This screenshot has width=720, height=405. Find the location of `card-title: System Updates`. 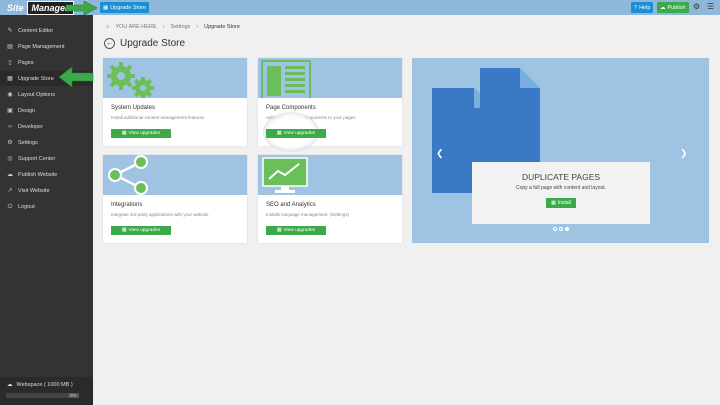

card-title: System Updates is located at coordinates (133, 108).